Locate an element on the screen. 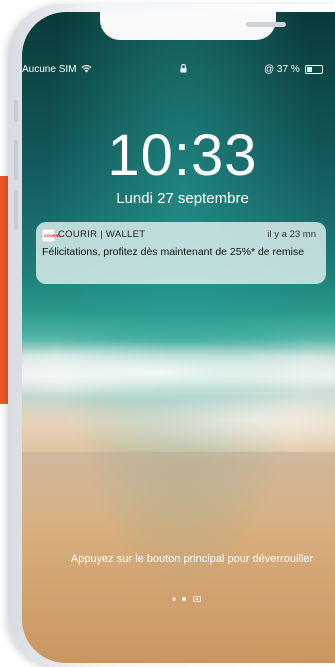  camera-icon is located at coordinates (197, 599).